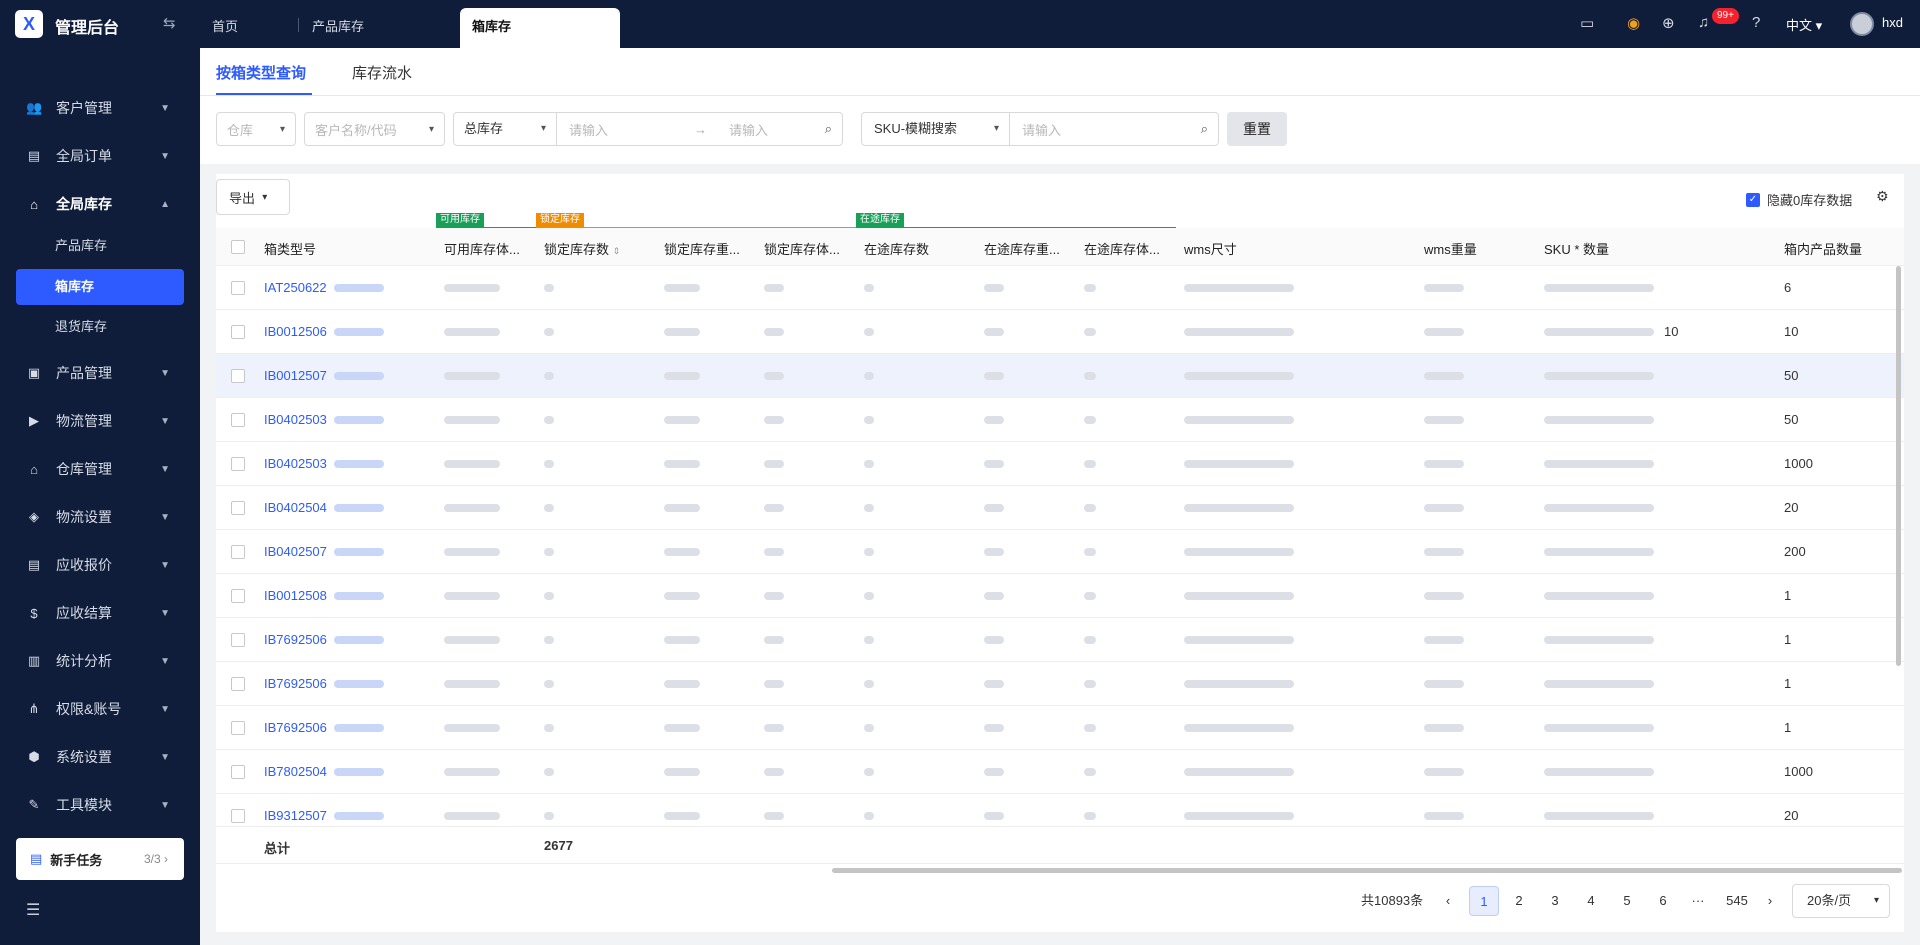 The image size is (1920, 945). I want to click on newbie-tasks-button: ▤ 新手任务 3/3 ›, so click(100, 859).